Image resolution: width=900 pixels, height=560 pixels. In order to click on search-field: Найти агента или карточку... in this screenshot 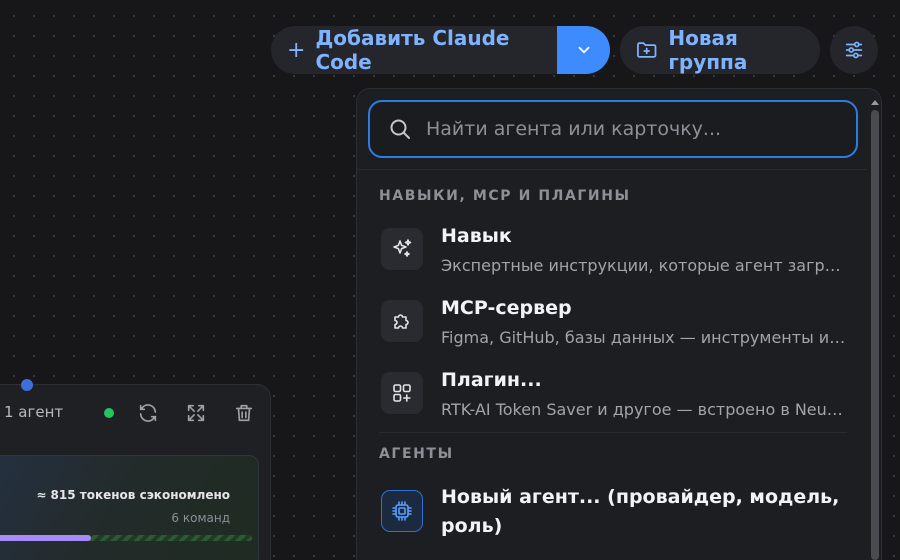, I will do `click(613, 129)`.